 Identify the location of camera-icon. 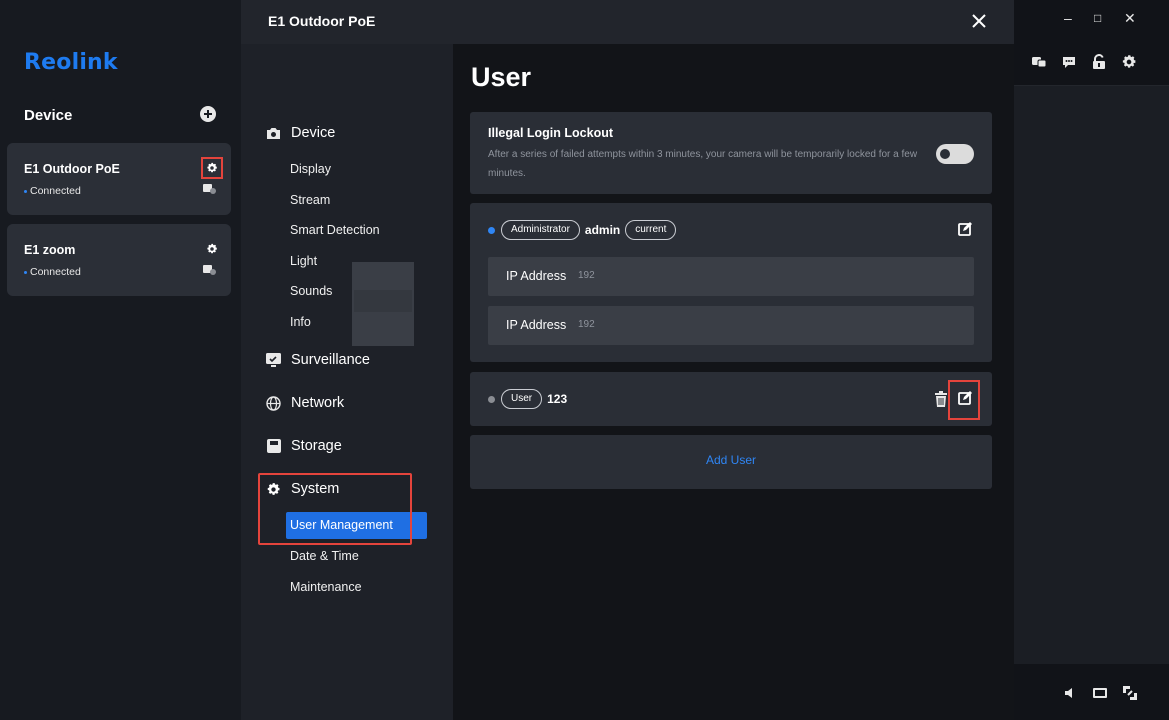
(273, 133).